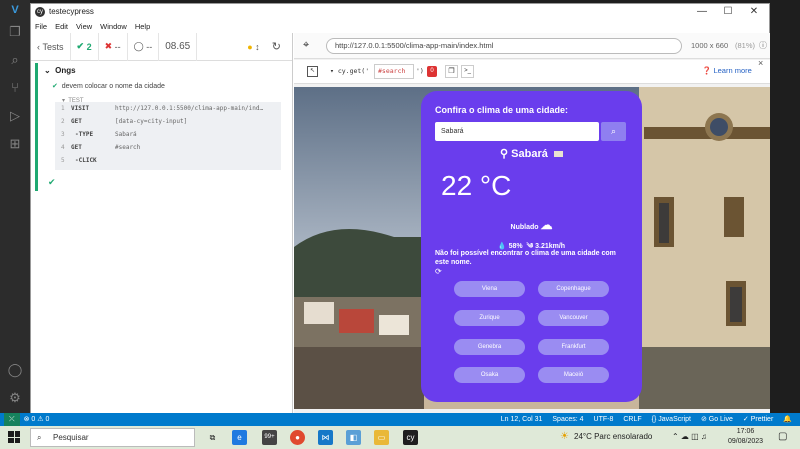 This screenshot has height=449, width=800. I want to click on info-icon: ⓘ, so click(763, 45).